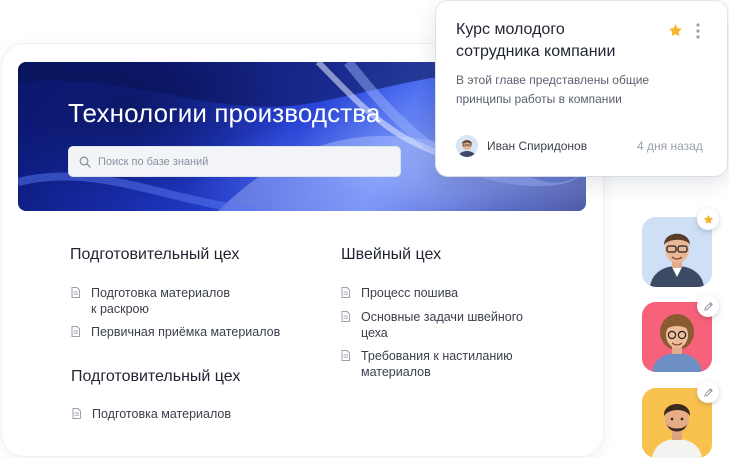 The image size is (729, 458). What do you see at coordinates (85, 162) in the screenshot?
I see `search-icon` at bounding box center [85, 162].